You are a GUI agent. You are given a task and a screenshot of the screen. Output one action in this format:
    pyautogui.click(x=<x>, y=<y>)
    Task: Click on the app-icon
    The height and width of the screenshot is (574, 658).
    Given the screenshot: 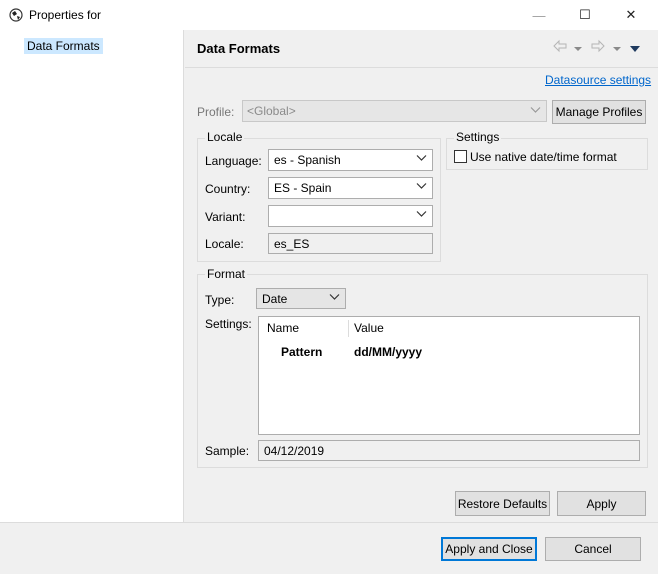 What is the action you would take?
    pyautogui.click(x=16, y=15)
    